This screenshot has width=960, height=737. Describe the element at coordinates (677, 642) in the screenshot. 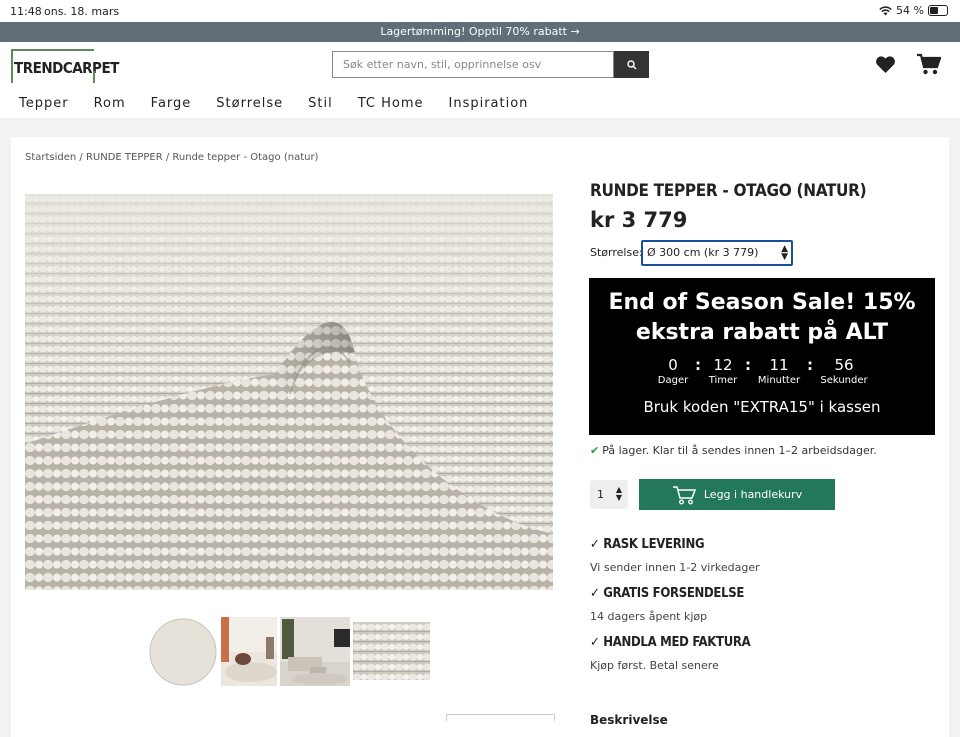

I see `usp-title-text: HANDLA MED FAKTURA` at that location.